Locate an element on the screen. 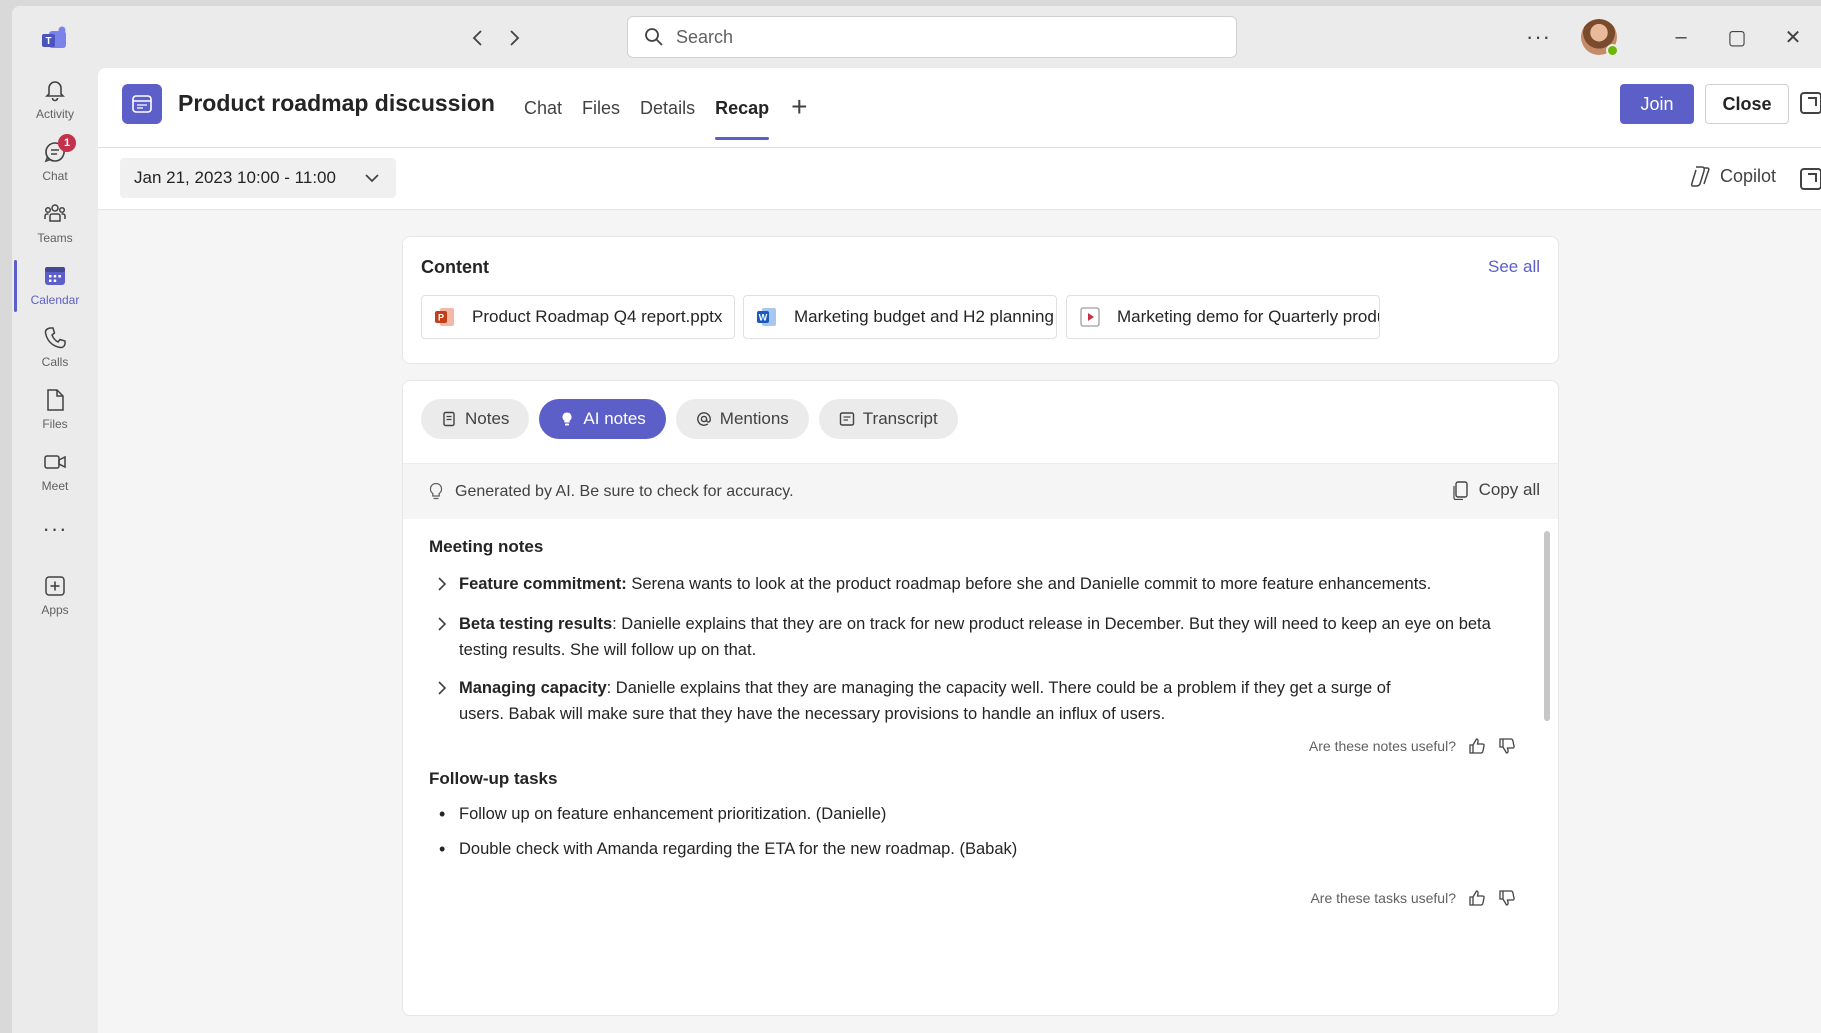  rail-item-calls: Calls is located at coordinates (55, 347).